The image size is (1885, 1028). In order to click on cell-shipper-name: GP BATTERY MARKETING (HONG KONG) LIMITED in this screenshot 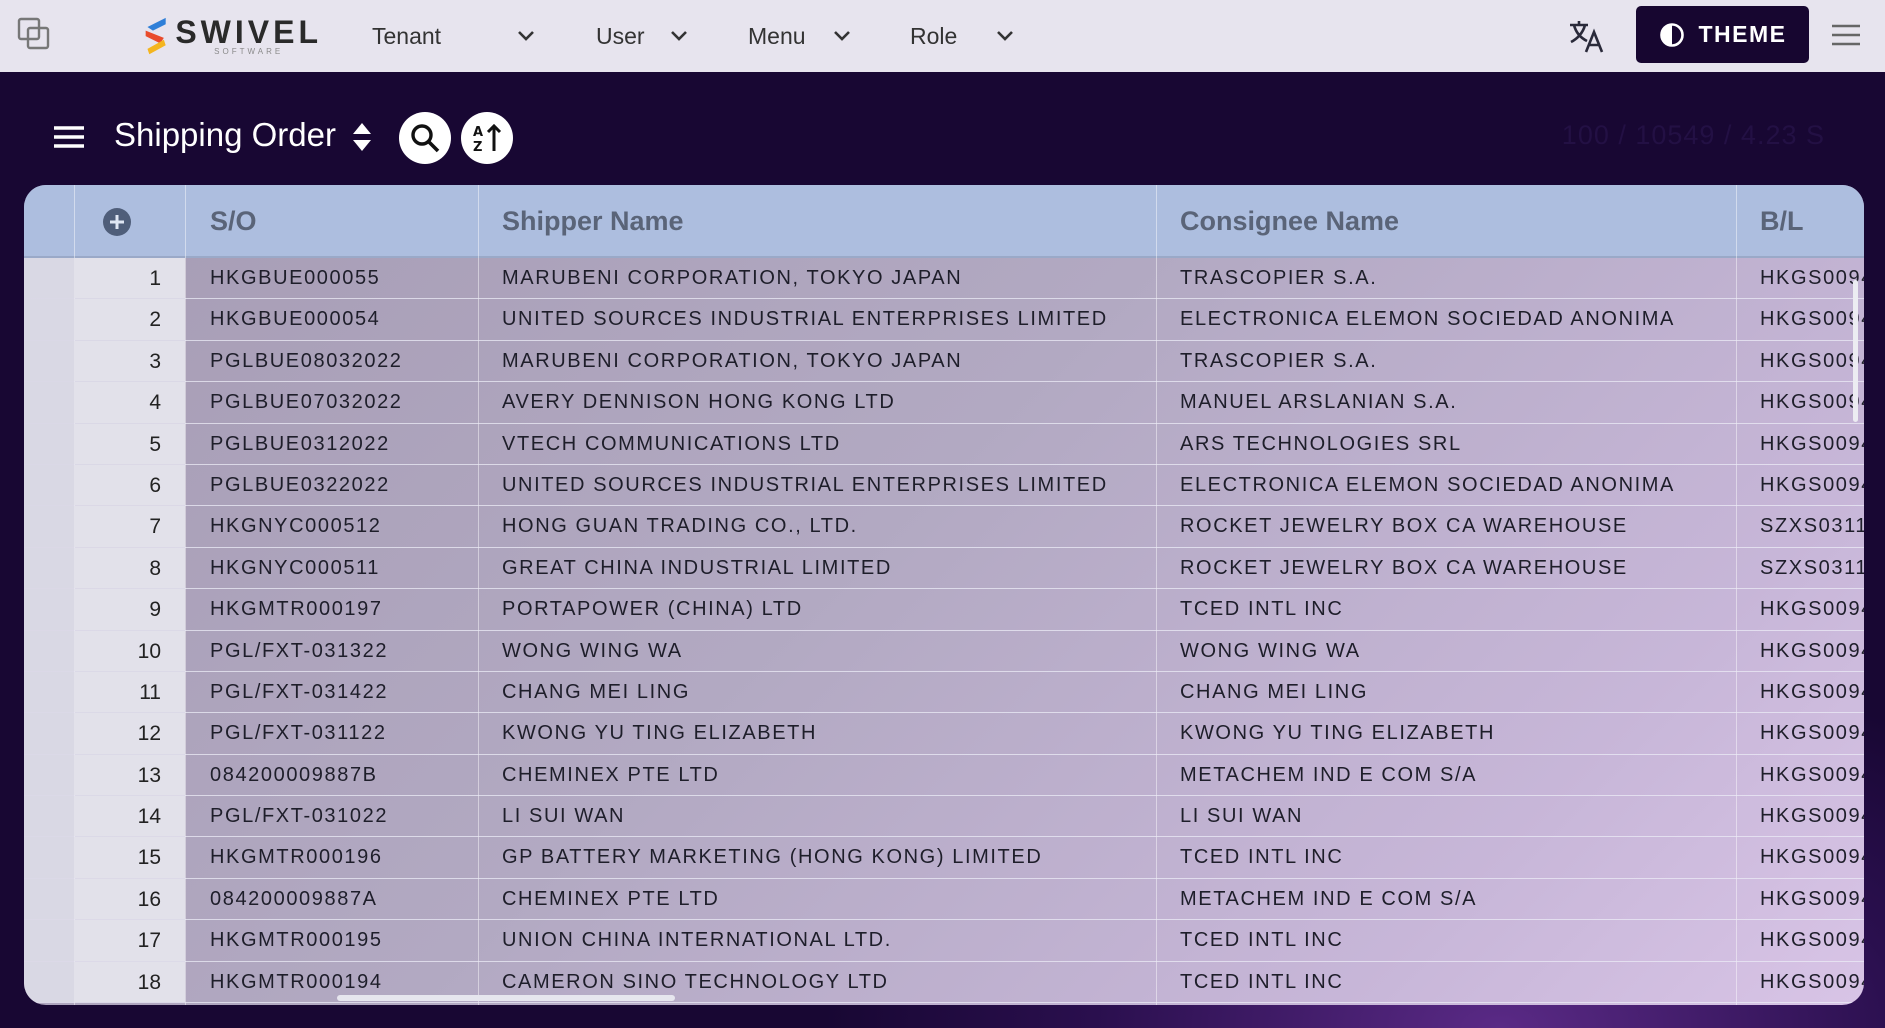, I will do `click(817, 857)`.